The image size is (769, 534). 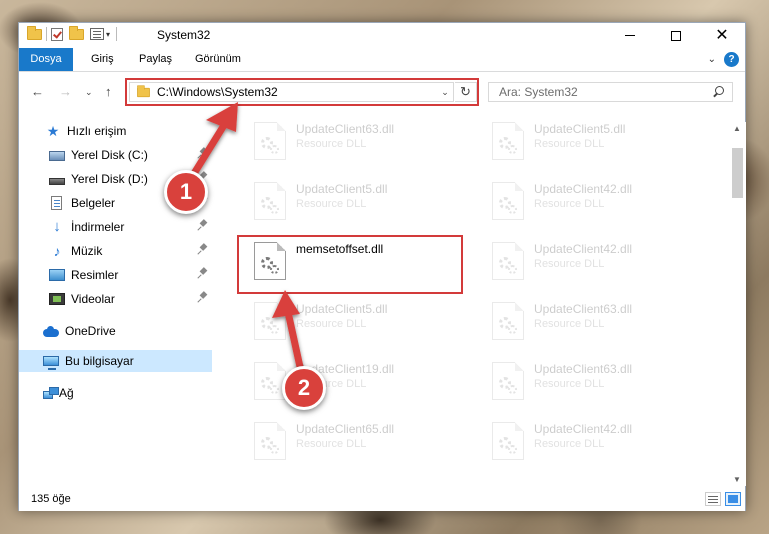 I want to click on tab-file: Dosya, so click(x=46, y=59).